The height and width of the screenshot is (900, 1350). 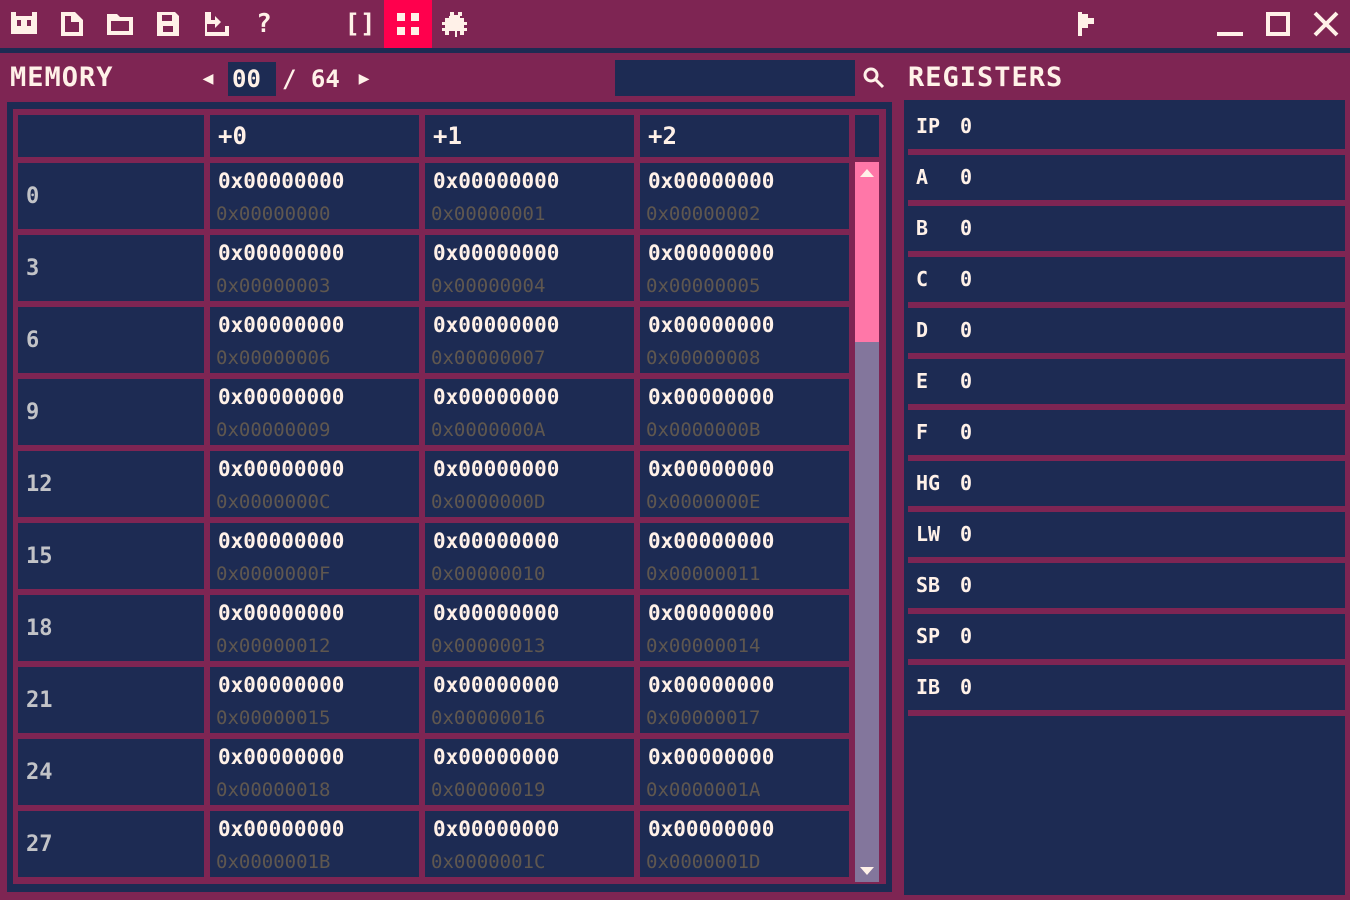 What do you see at coordinates (264, 24) in the screenshot?
I see `help-icon: ?` at bounding box center [264, 24].